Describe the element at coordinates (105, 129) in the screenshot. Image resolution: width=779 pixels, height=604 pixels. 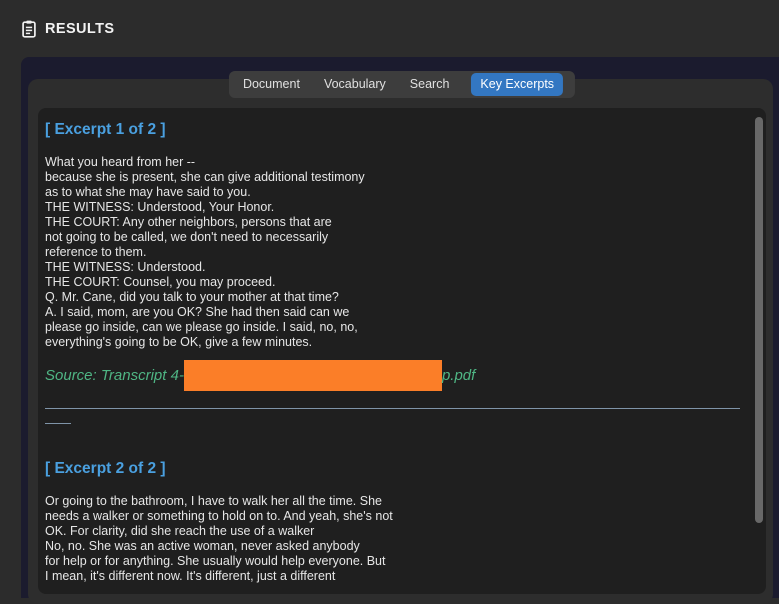
I see `excerpt-1-heading: [ Excerpt 1 of 2 ]` at that location.